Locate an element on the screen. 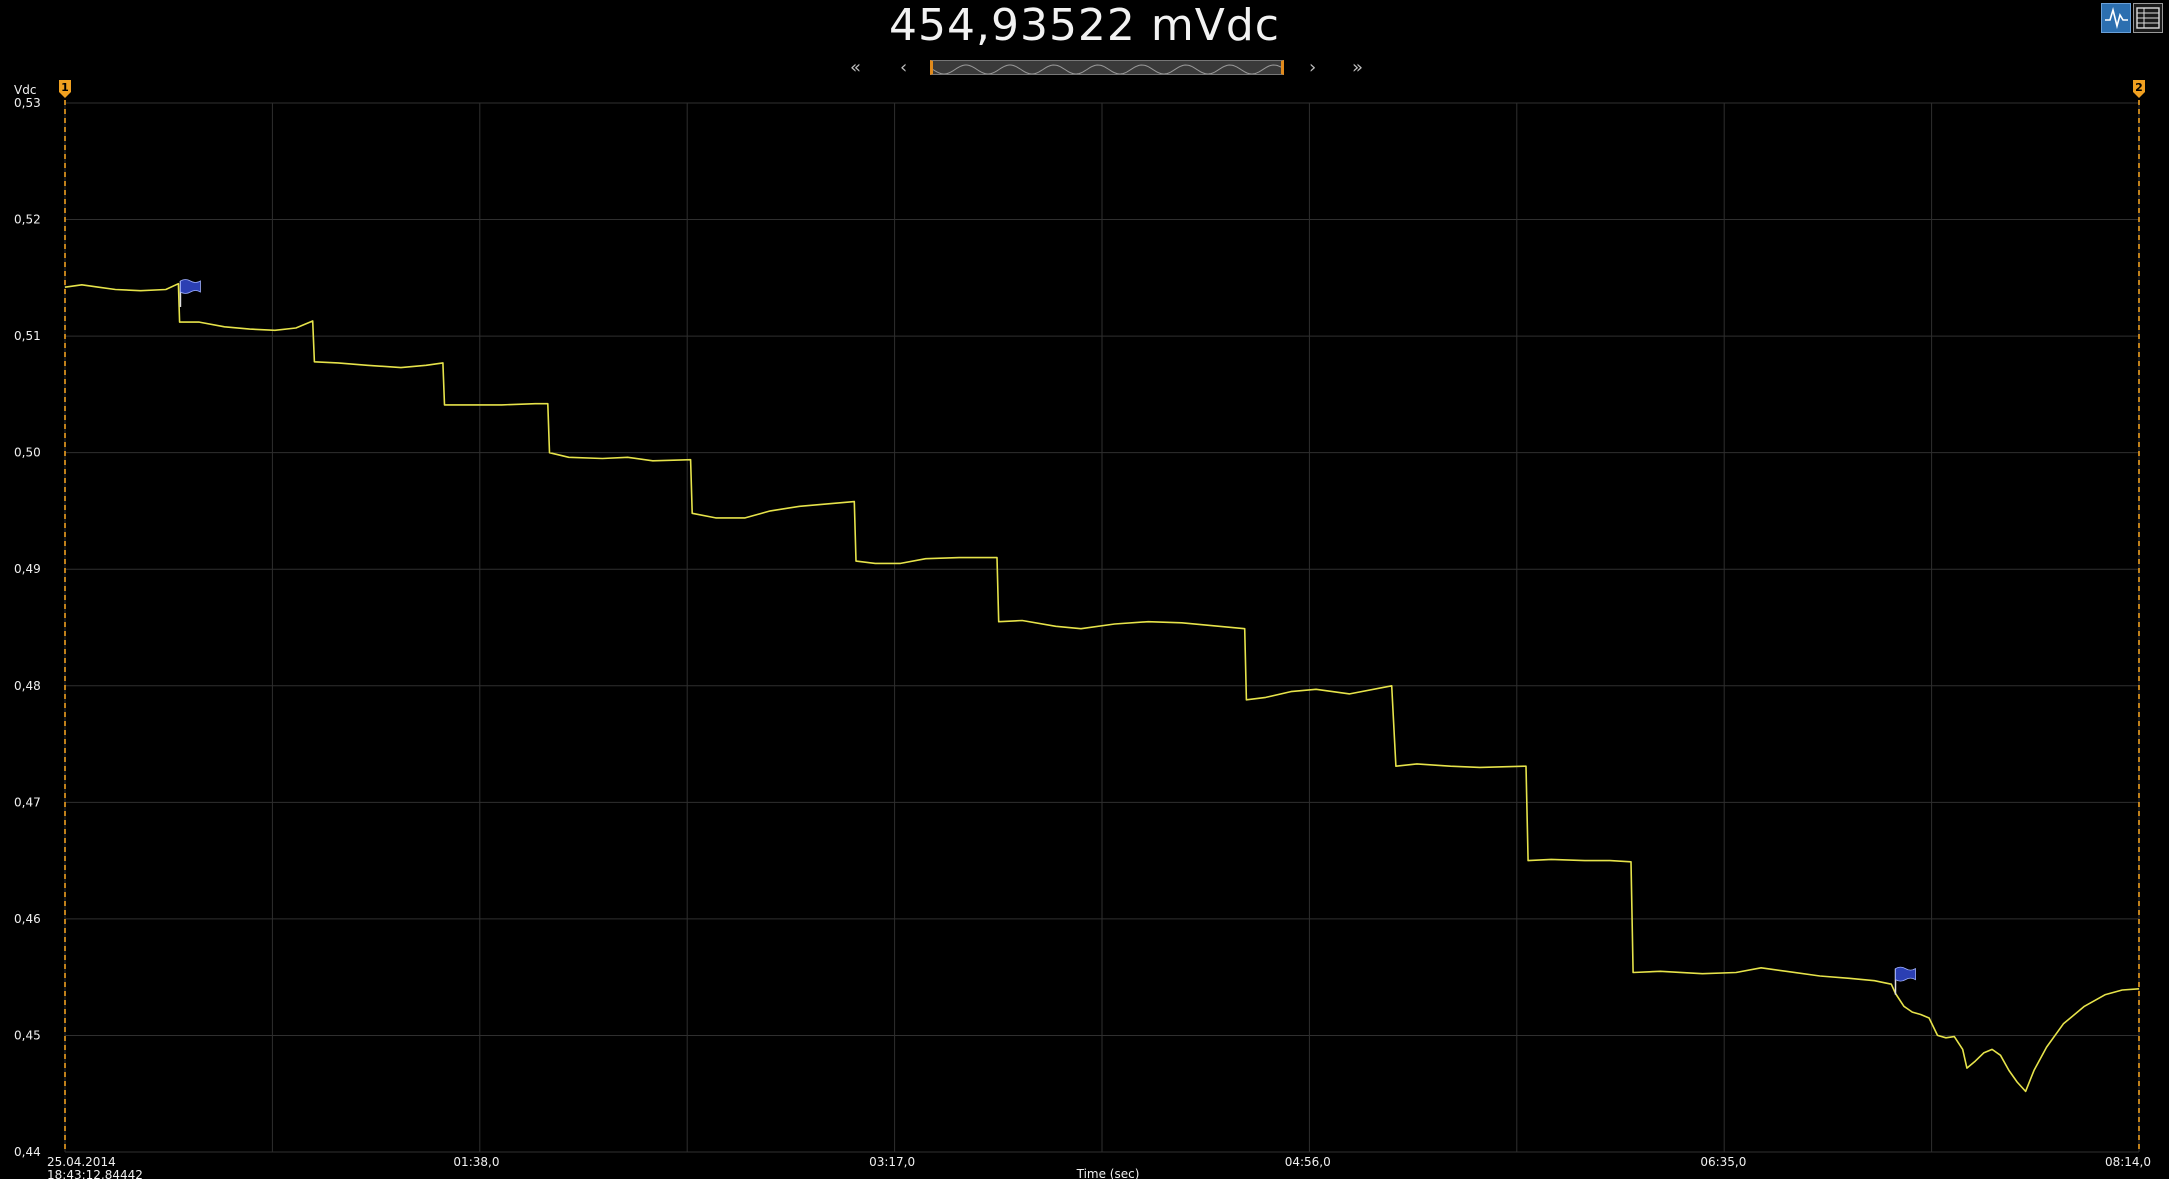 This screenshot has height=1179, width=2169. scrollbar-wave-icon is located at coordinates (1107, 69).